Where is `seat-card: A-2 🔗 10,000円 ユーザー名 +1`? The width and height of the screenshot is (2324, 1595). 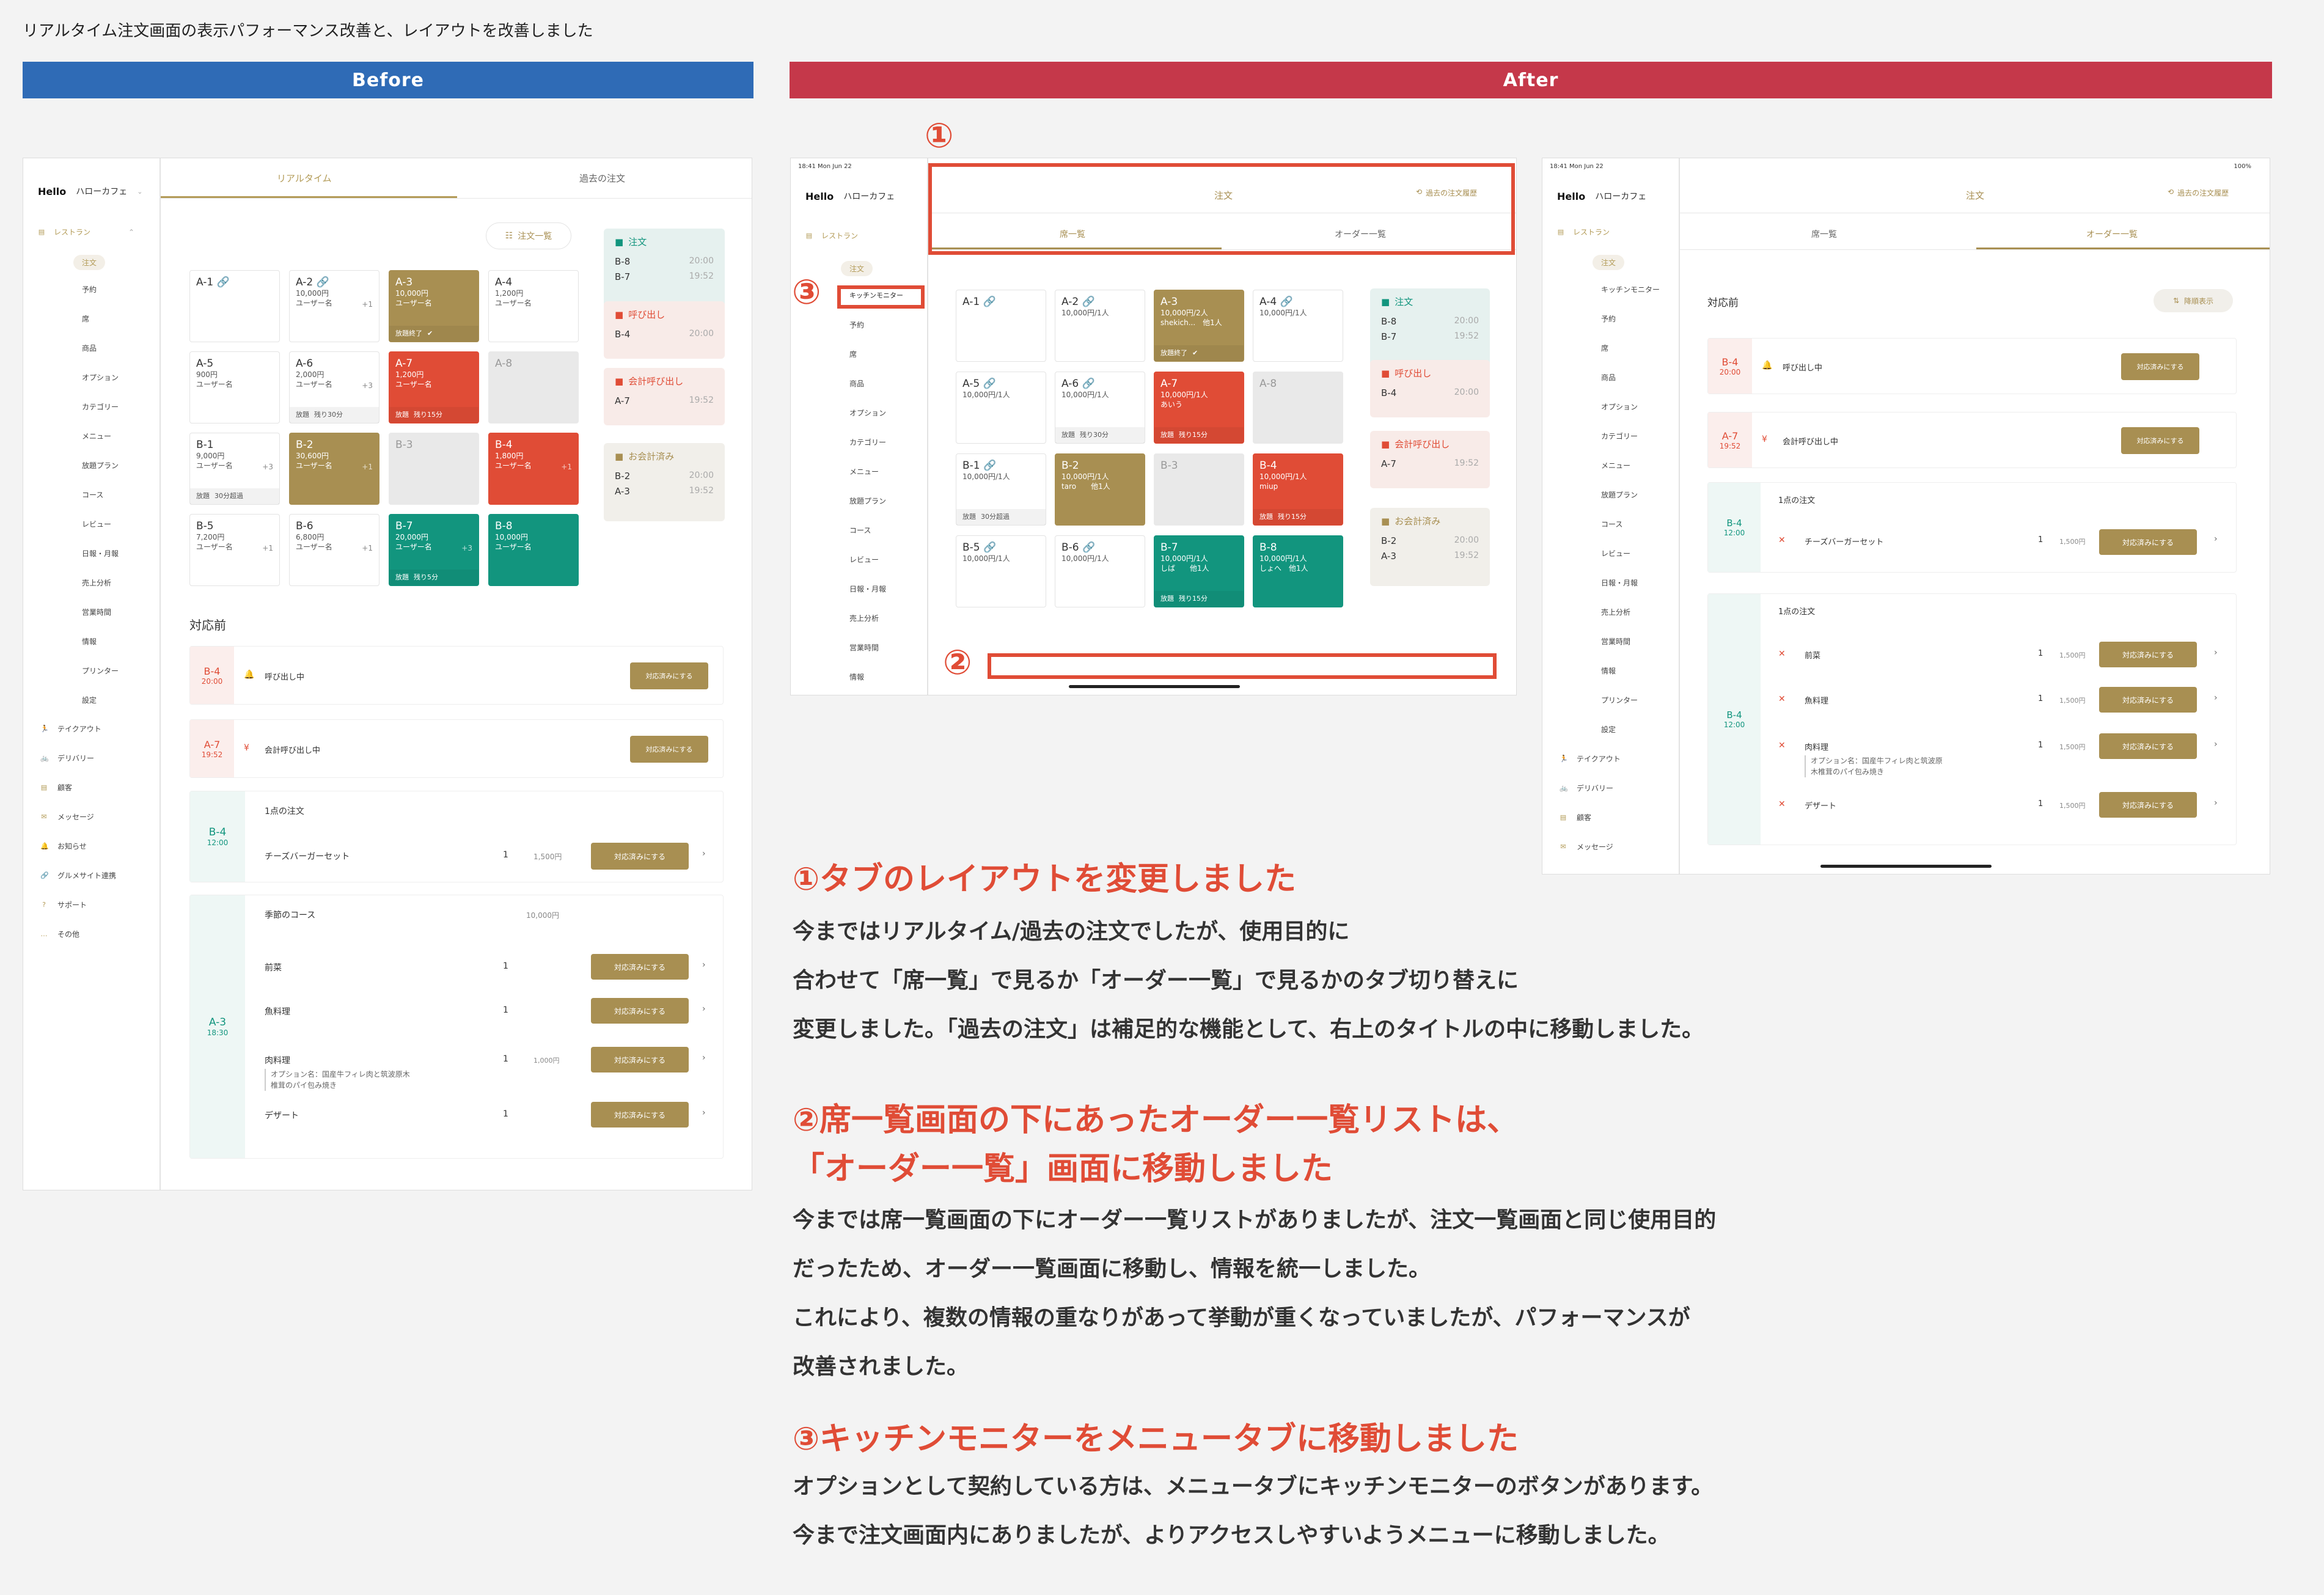 seat-card: A-2 🔗 10,000円 ユーザー名 +1 is located at coordinates (334, 306).